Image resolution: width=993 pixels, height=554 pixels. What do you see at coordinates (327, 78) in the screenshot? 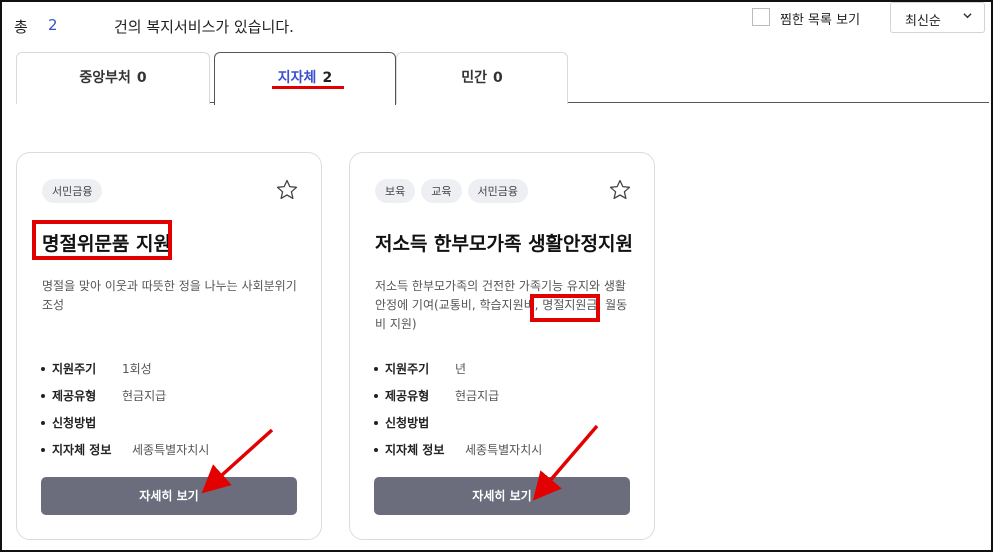
I see `tab-count: 2` at bounding box center [327, 78].